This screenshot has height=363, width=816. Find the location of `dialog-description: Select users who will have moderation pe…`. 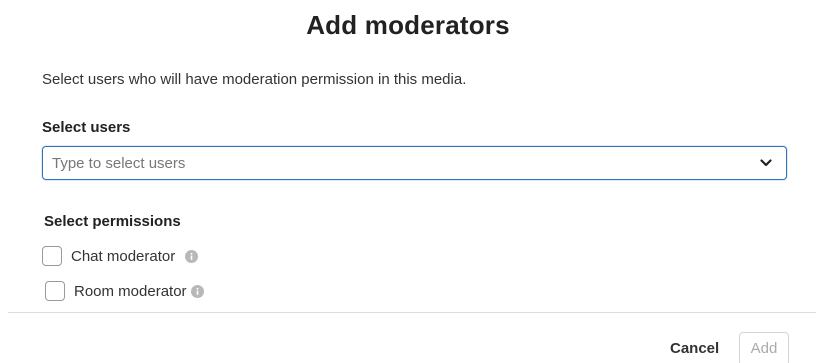

dialog-description: Select users who will have moderation pe… is located at coordinates (254, 79).